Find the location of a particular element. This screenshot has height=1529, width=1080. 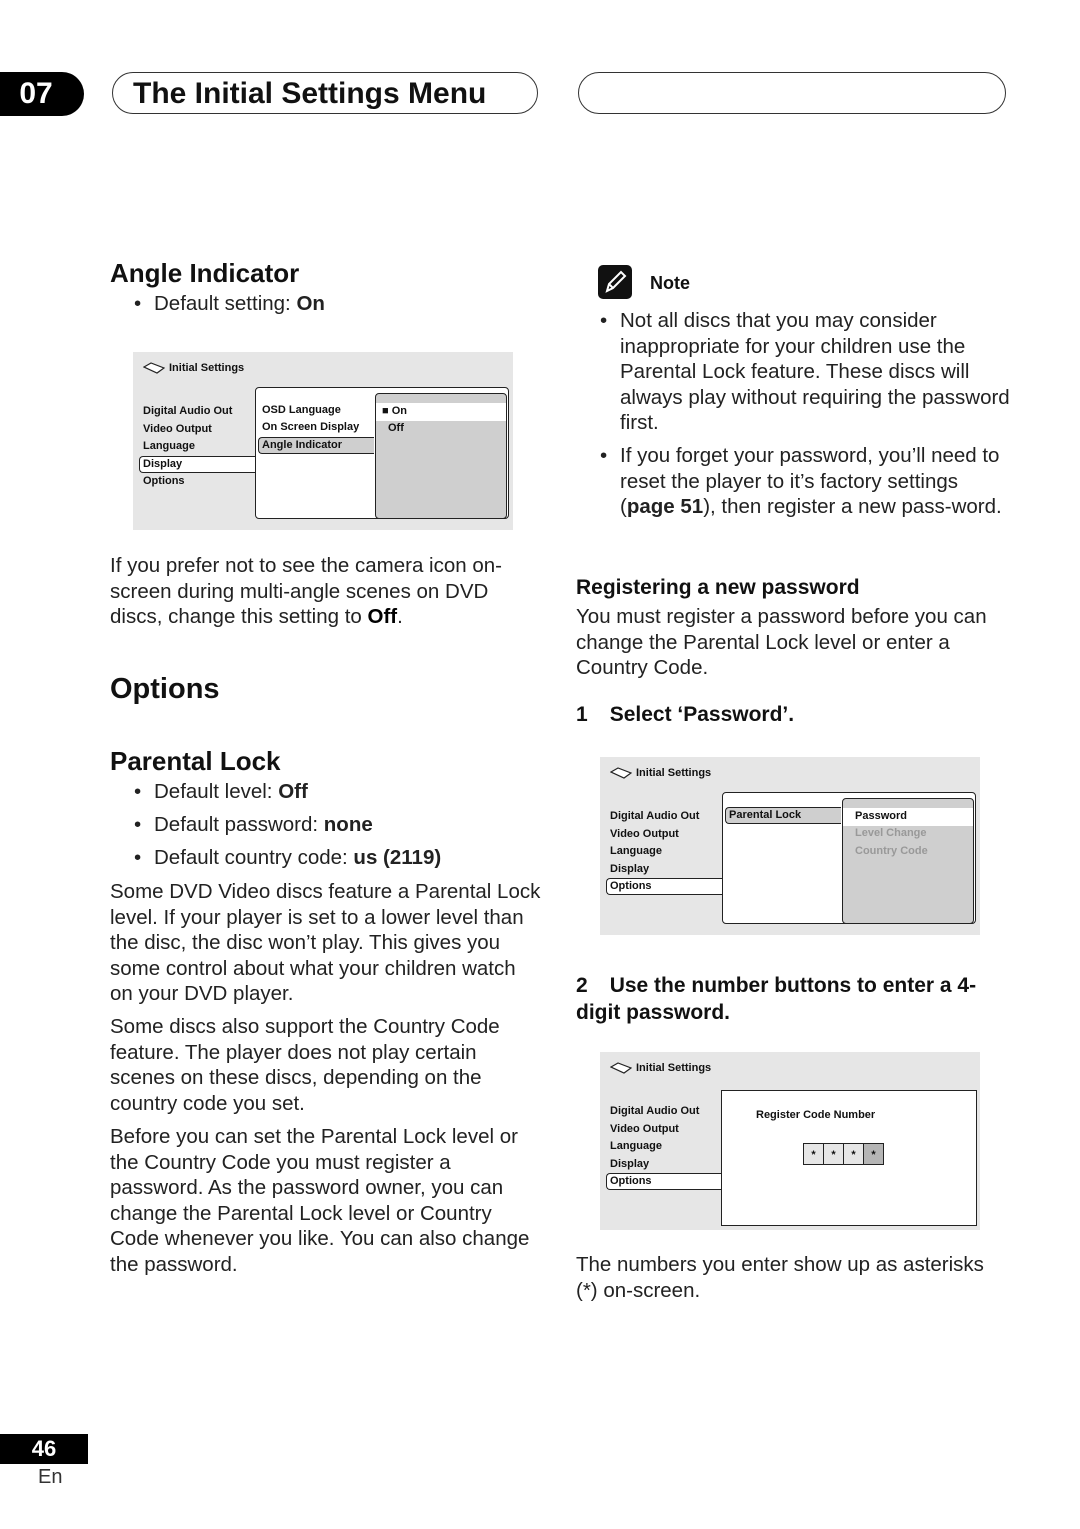

default-level: Default level: Off is located at coordinates (221, 792).